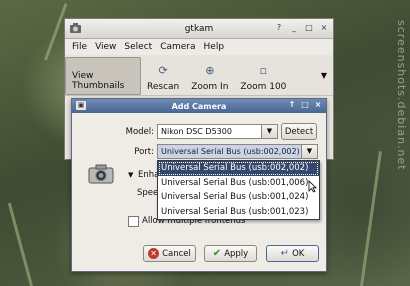  What do you see at coordinates (269, 131) in the screenshot?
I see `model-dropdown-icon: ▼` at bounding box center [269, 131].